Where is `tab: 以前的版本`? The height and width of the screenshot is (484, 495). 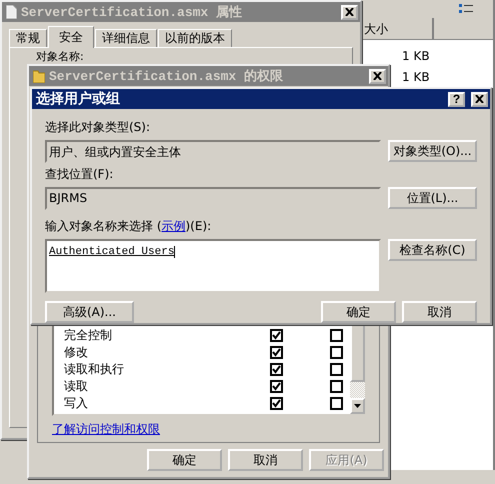
tab: 以前的版本 is located at coordinates (195, 38).